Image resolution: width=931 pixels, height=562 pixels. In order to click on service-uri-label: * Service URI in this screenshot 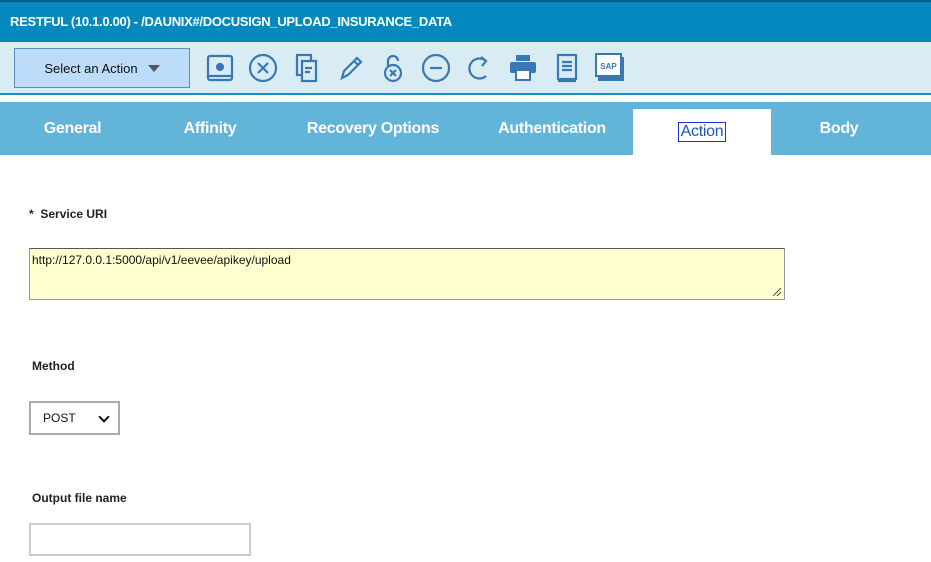, I will do `click(68, 214)`.